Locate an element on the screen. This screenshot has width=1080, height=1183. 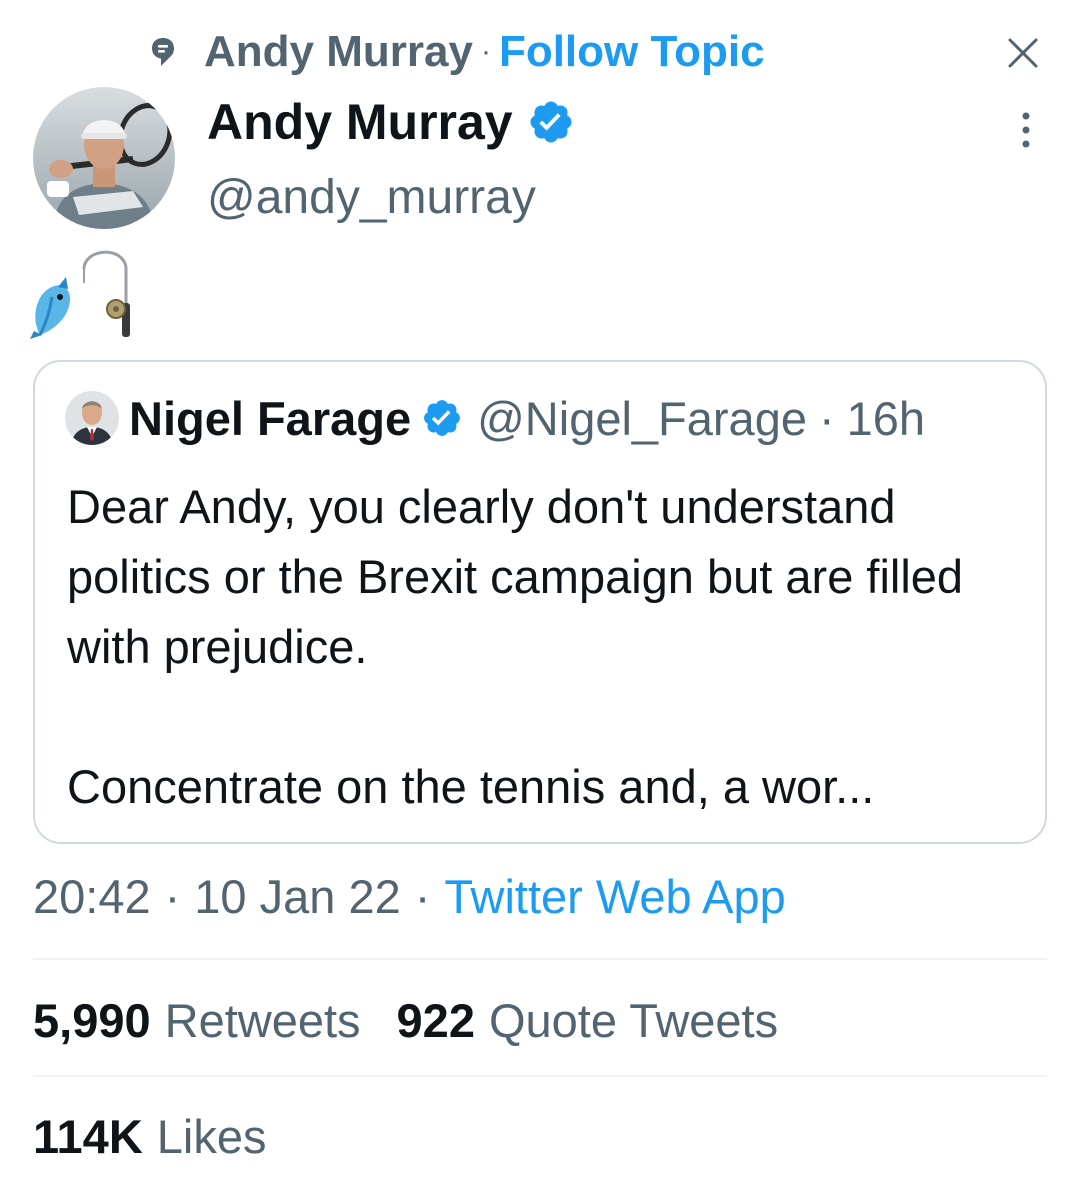
quote-tweets-label: Quote Tweets is located at coordinates (633, 1020).